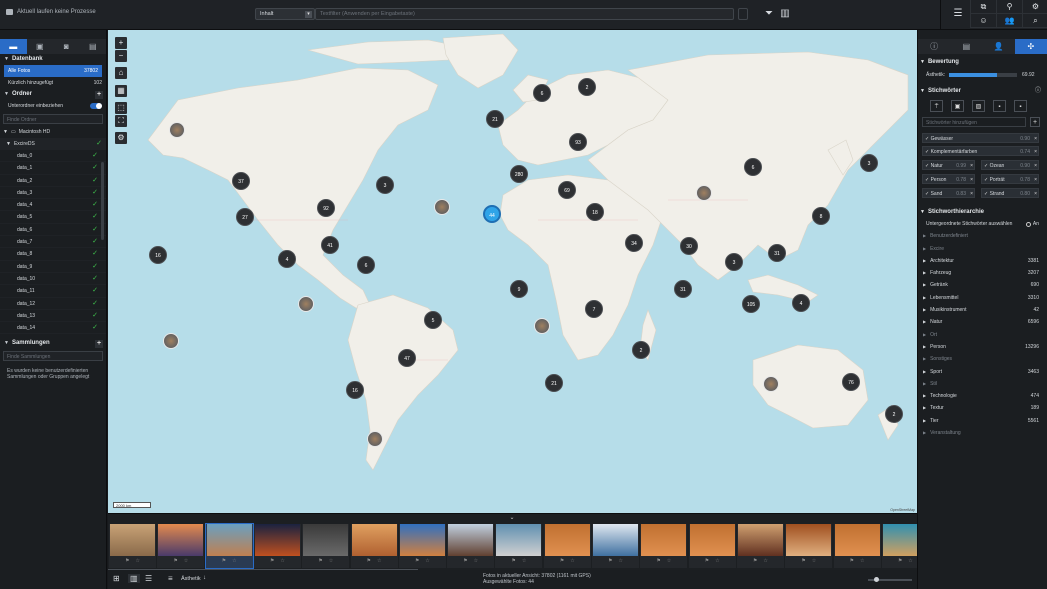 The image size is (1047, 589). I want to click on photo-cluster: 105, so click(751, 304).